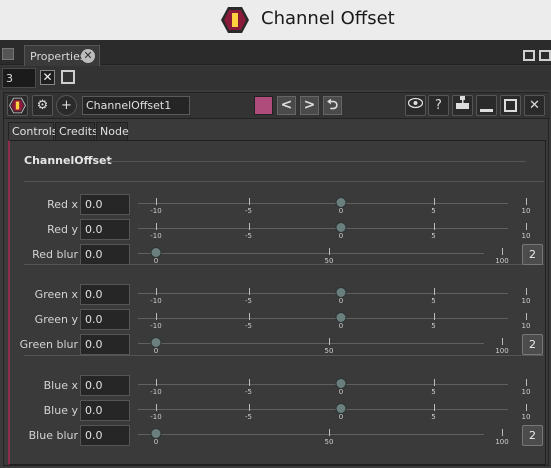  What do you see at coordinates (66, 105) in the screenshot?
I see `add-knob-icon: +` at bounding box center [66, 105].